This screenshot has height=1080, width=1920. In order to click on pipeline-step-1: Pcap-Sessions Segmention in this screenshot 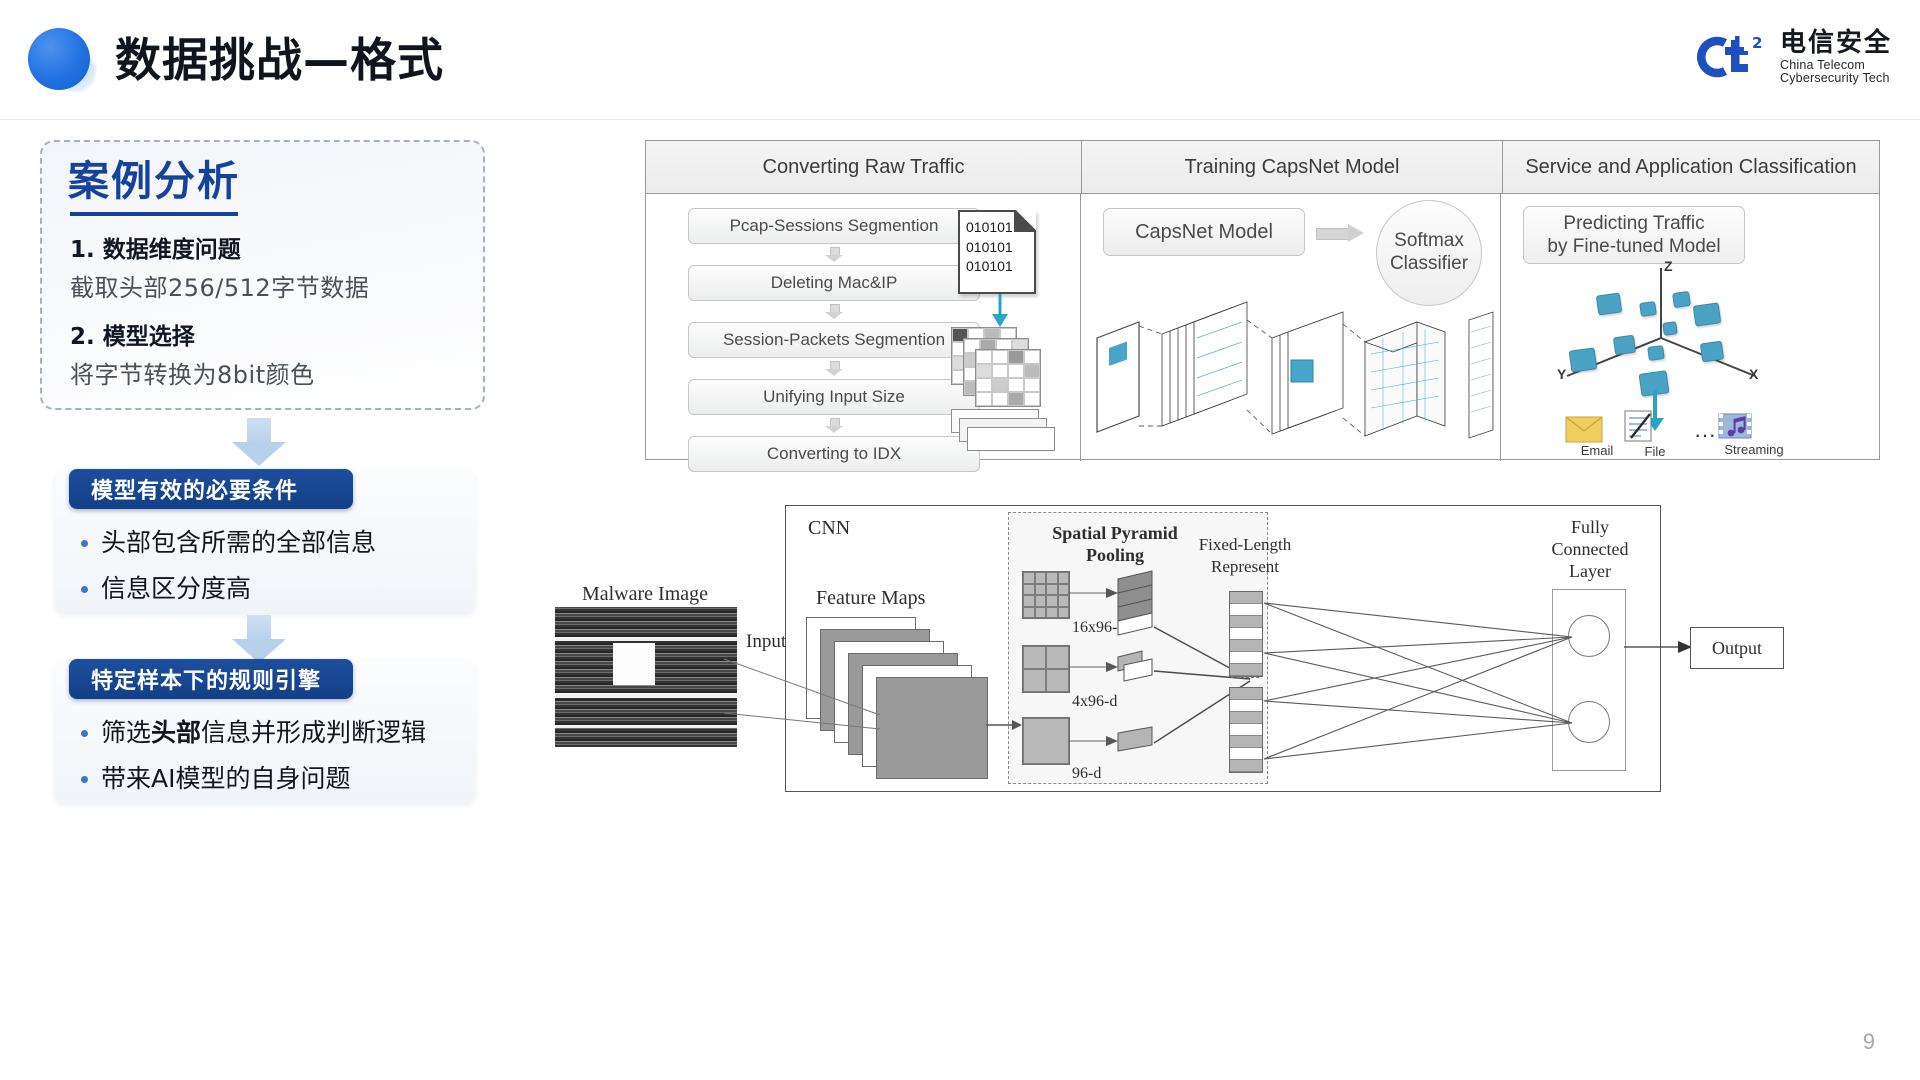, I will do `click(834, 226)`.